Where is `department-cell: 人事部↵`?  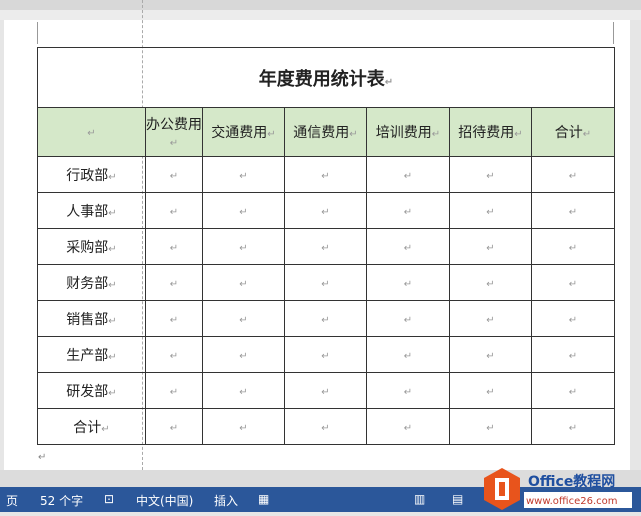
department-cell: 人事部↵ is located at coordinates (91, 210).